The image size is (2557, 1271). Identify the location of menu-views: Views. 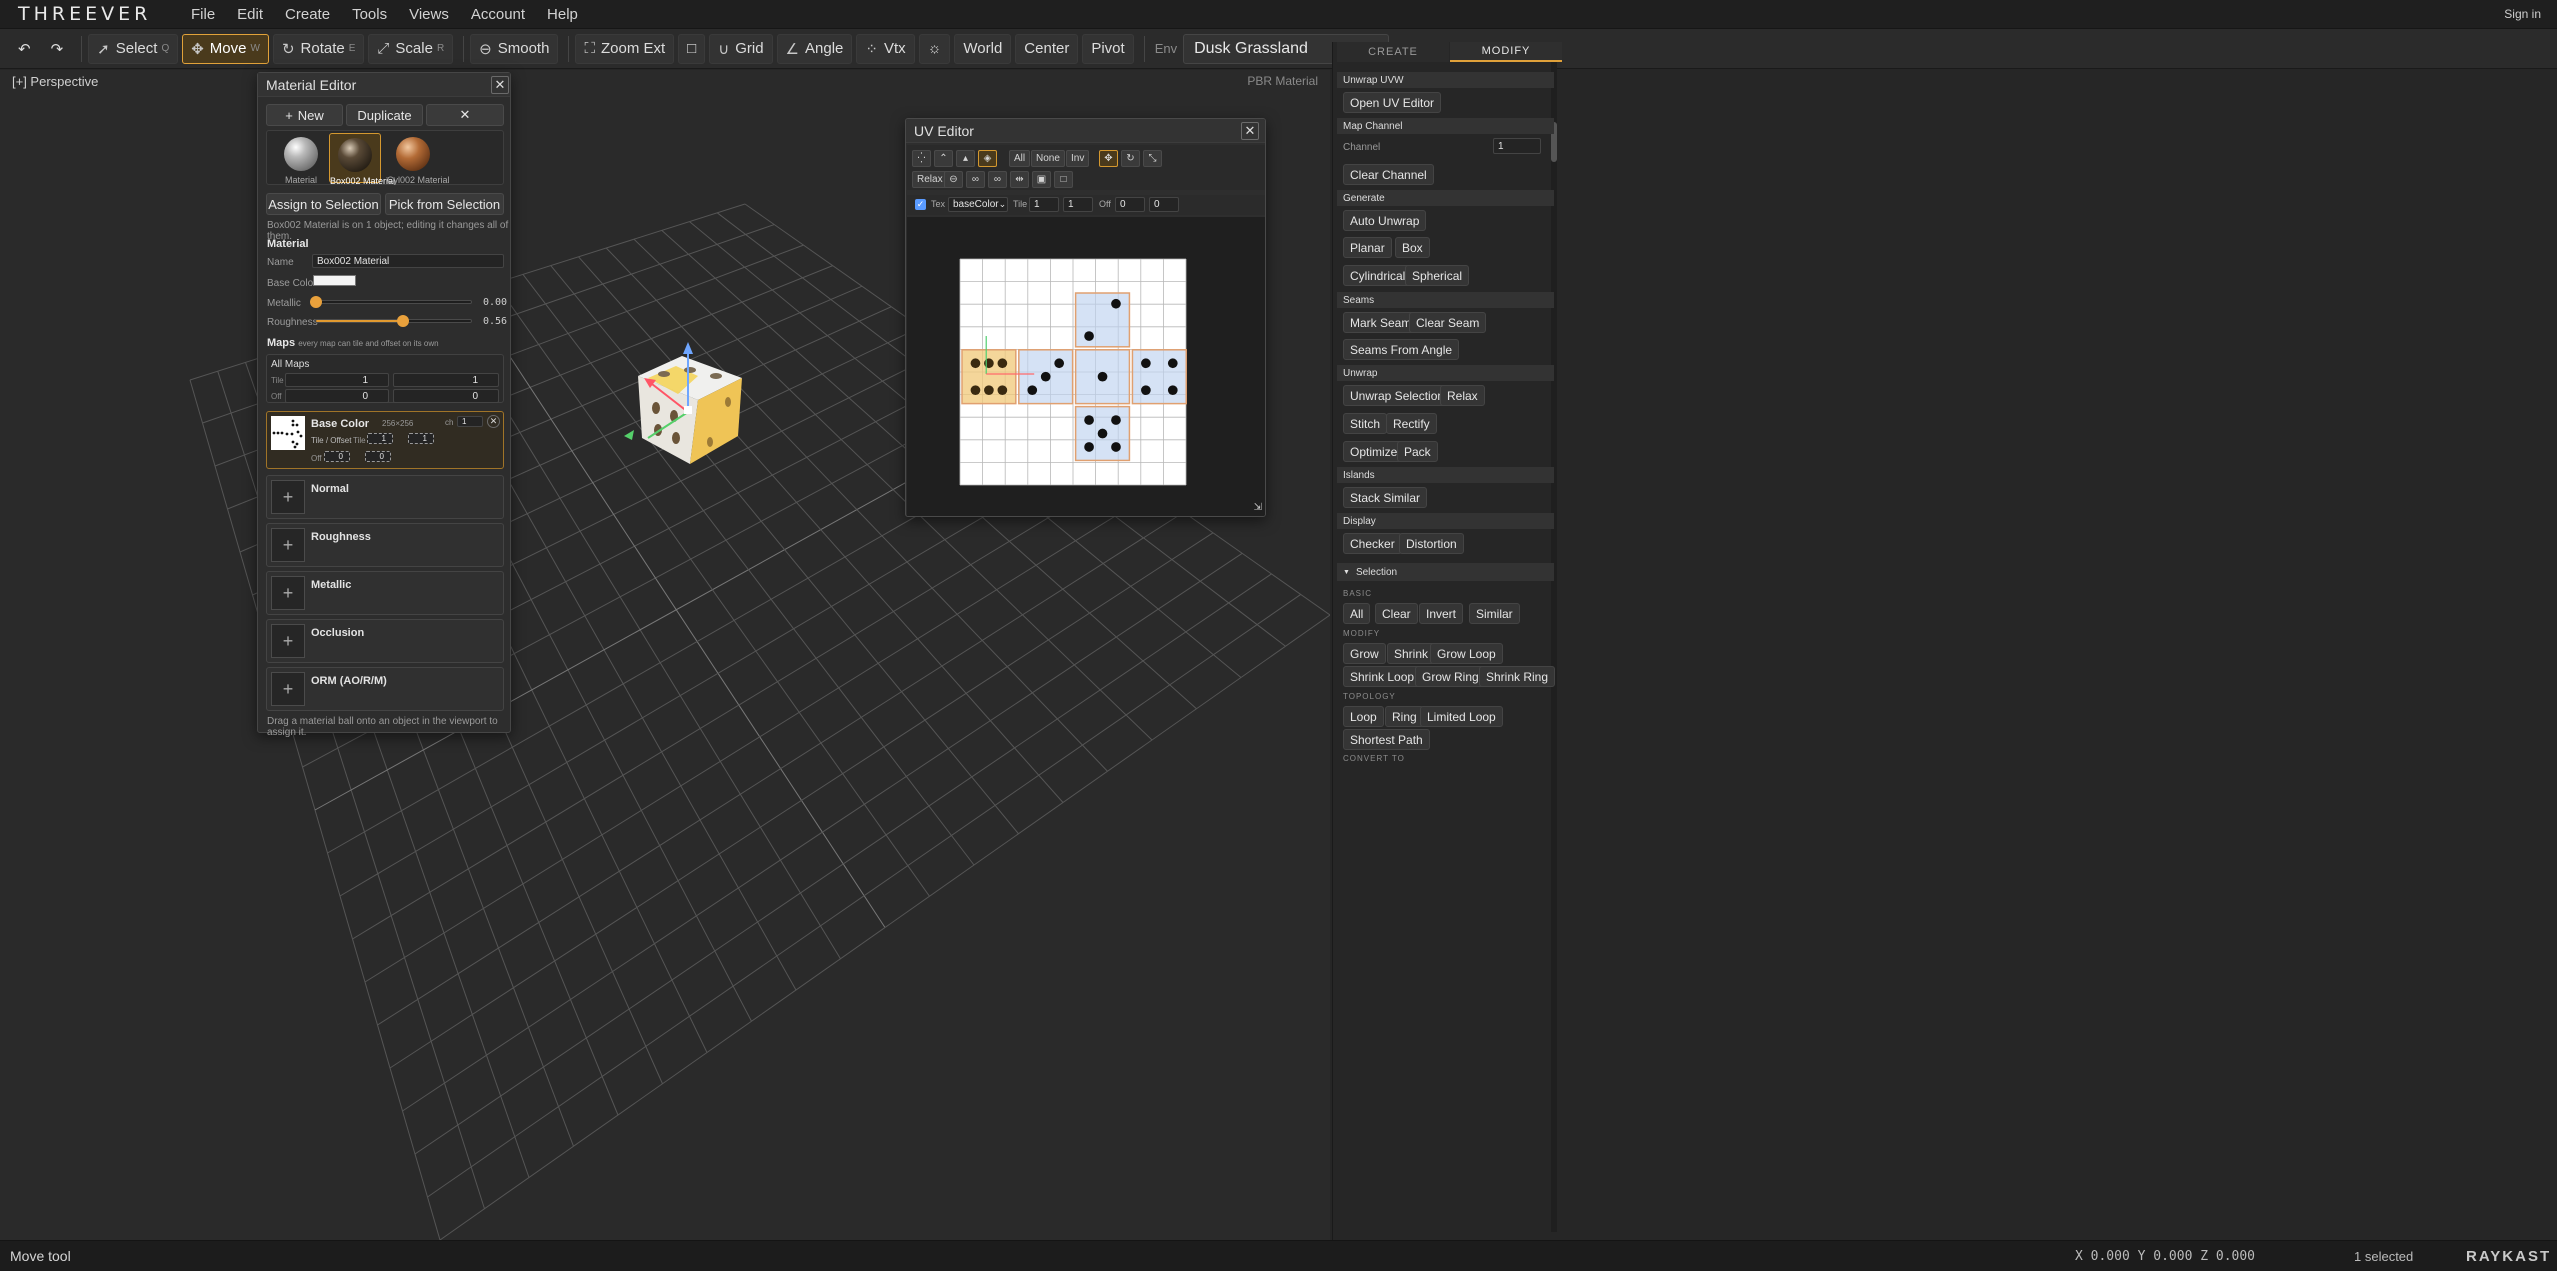
(429, 14).